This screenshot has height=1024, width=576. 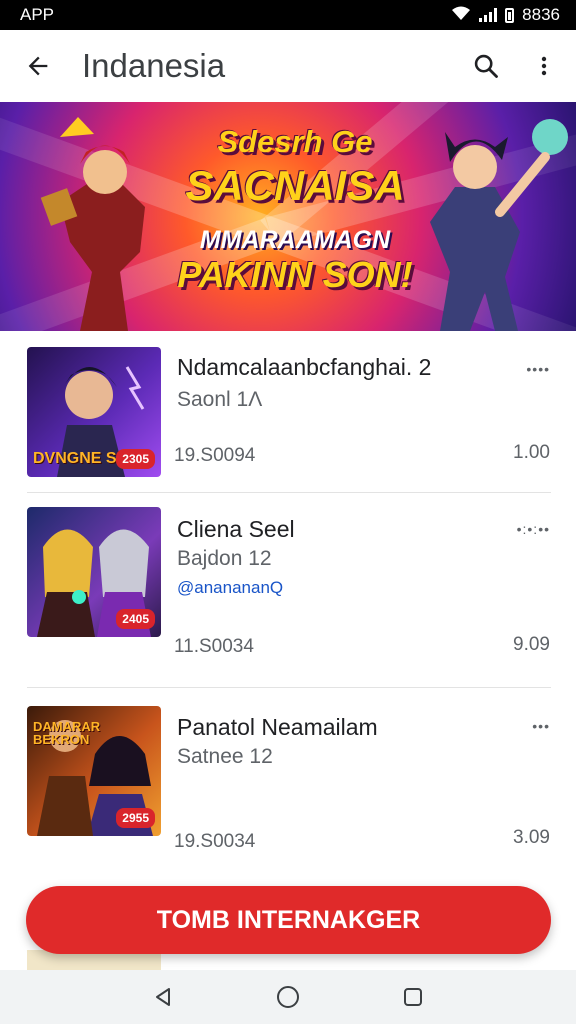 I want to click on item-more-button: •:•:••, so click(x=533, y=529).